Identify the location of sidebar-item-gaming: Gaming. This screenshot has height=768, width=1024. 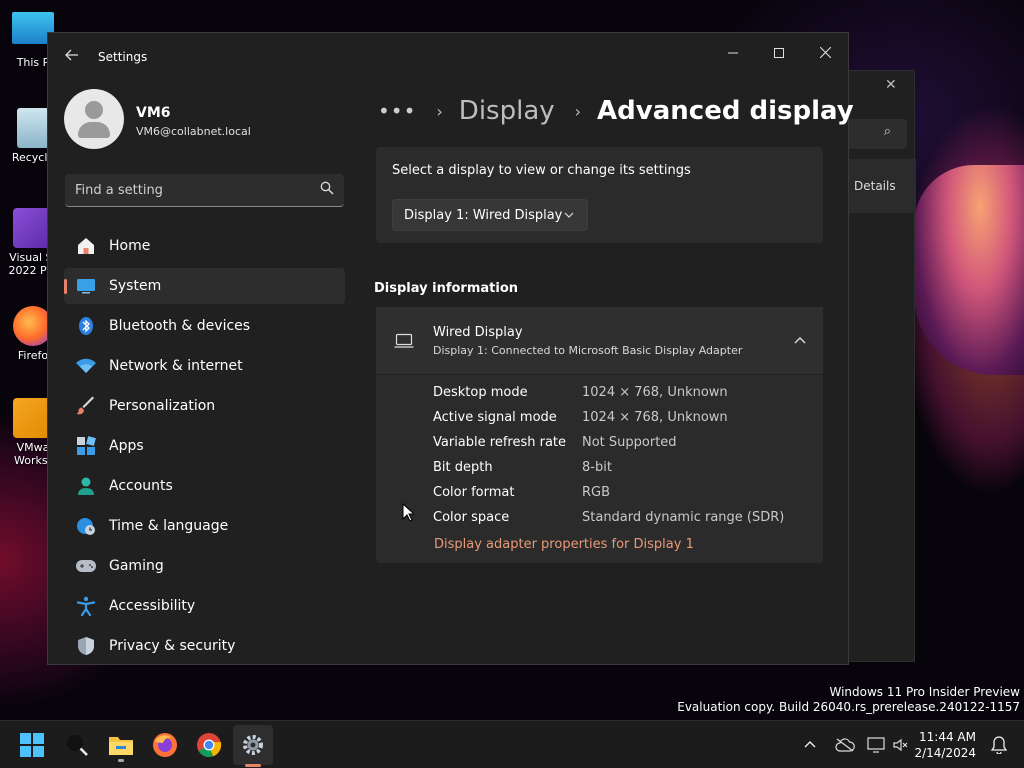
(204, 566).